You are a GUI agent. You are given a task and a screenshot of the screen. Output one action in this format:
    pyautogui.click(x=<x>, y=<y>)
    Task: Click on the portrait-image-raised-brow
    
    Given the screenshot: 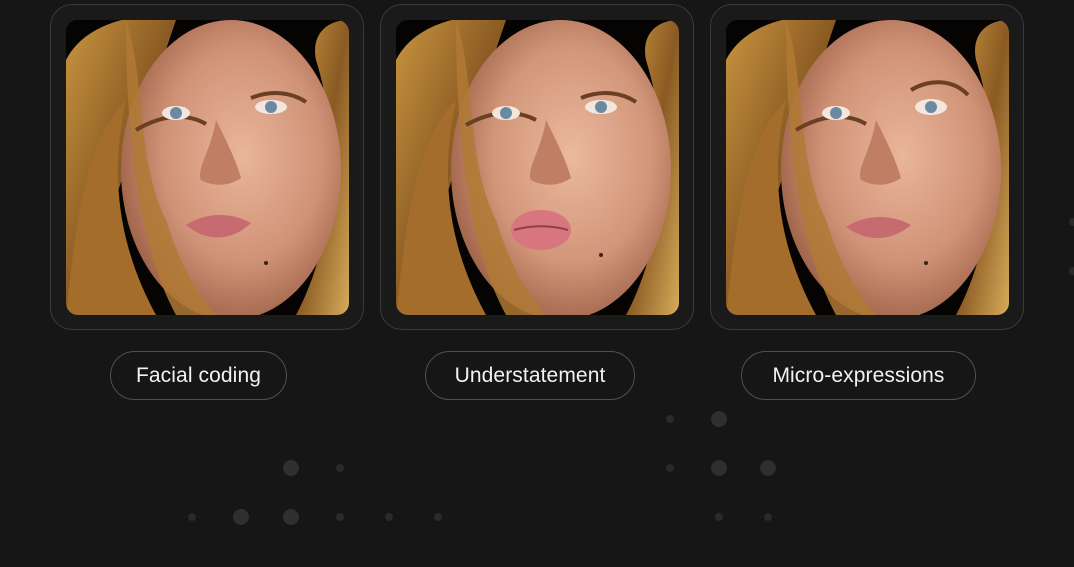 What is the action you would take?
    pyautogui.click(x=867, y=167)
    